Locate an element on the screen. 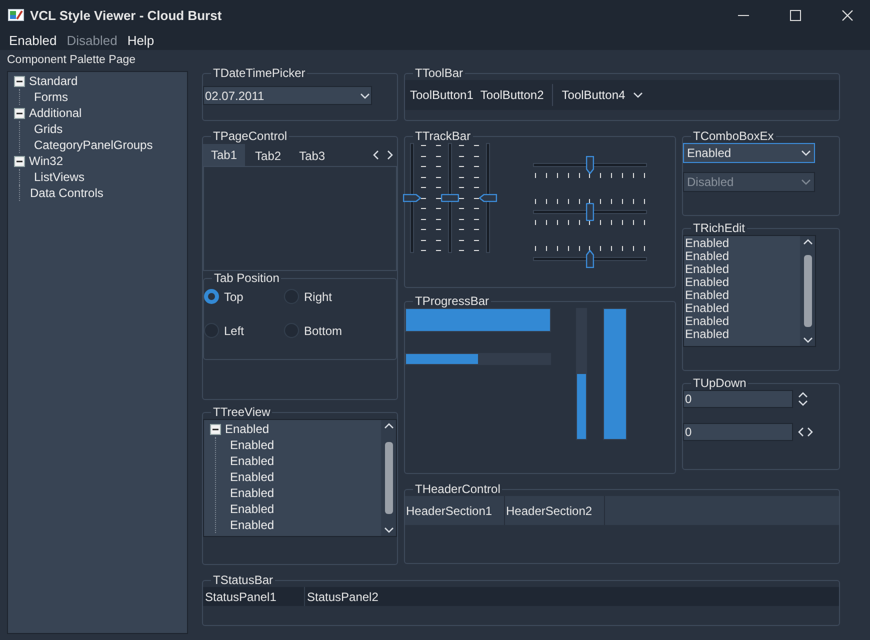 The image size is (870, 640). close-icon is located at coordinates (847, 15).